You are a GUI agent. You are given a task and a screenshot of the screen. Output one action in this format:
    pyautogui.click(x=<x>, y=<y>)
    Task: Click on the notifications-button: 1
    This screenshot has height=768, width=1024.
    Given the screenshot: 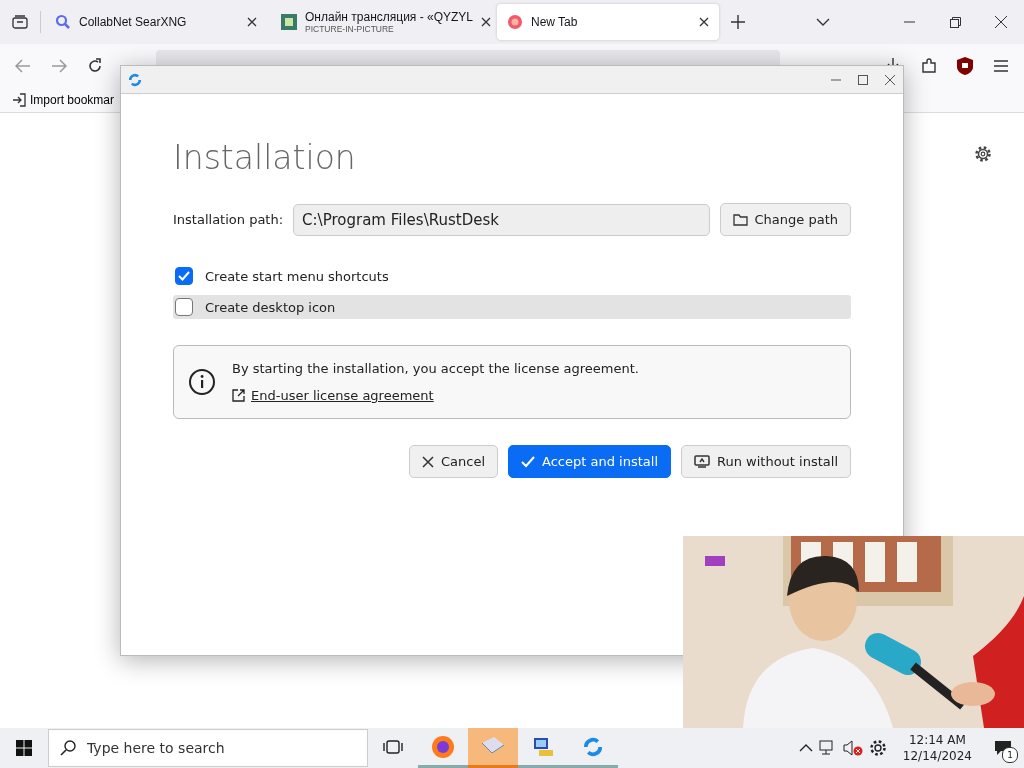 What is the action you would take?
    pyautogui.click(x=1003, y=748)
    